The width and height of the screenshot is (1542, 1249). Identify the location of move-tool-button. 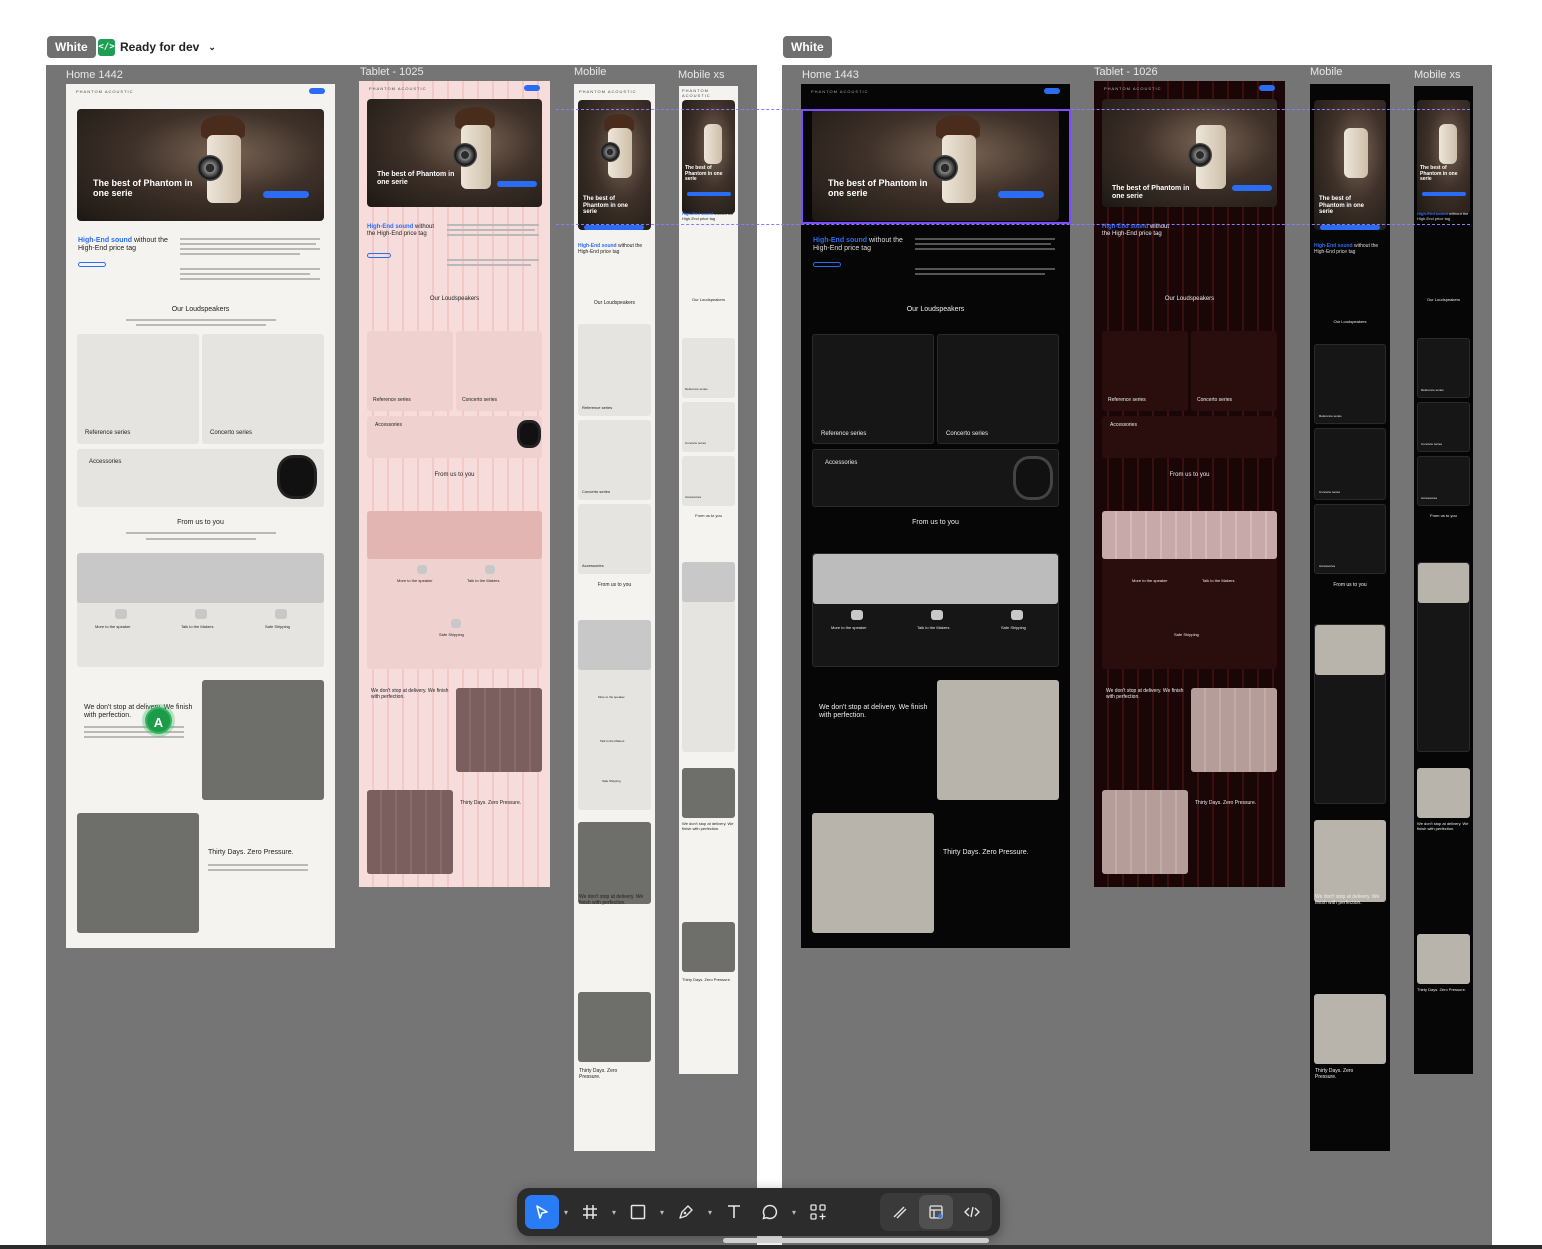
(542, 1212).